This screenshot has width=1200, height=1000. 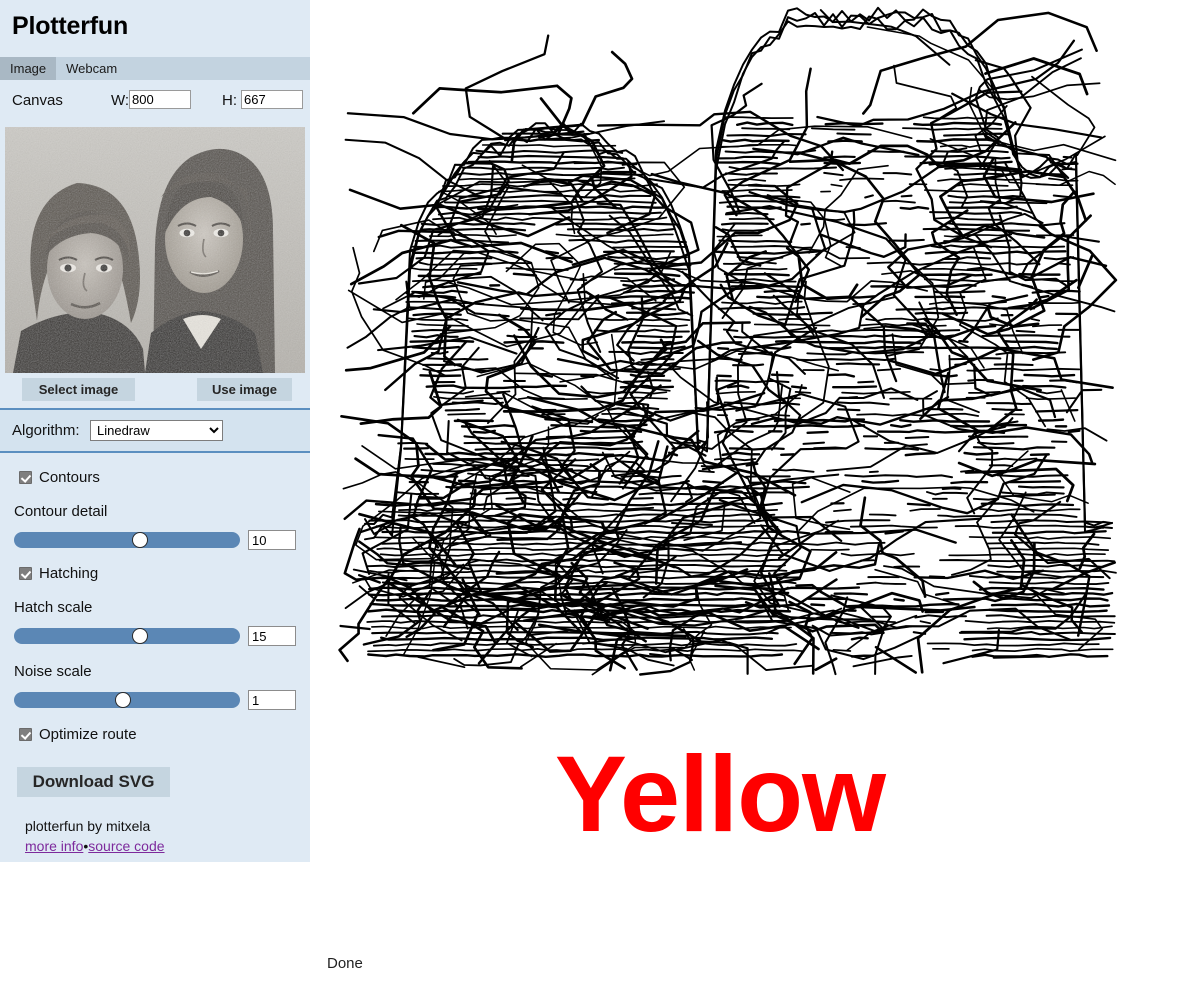 What do you see at coordinates (155, 700) in the screenshot?
I see `noise-scale-slider-row` at bounding box center [155, 700].